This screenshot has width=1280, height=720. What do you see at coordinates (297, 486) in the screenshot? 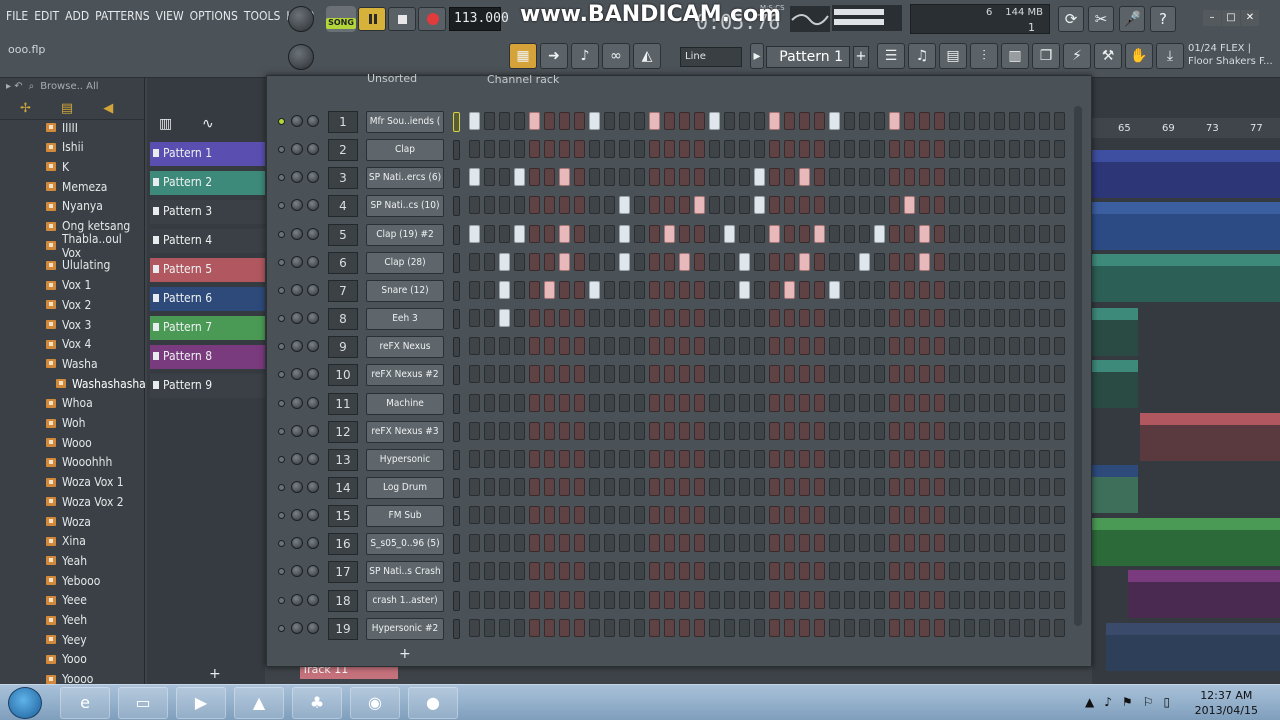
I see `channel-pan-knob` at bounding box center [297, 486].